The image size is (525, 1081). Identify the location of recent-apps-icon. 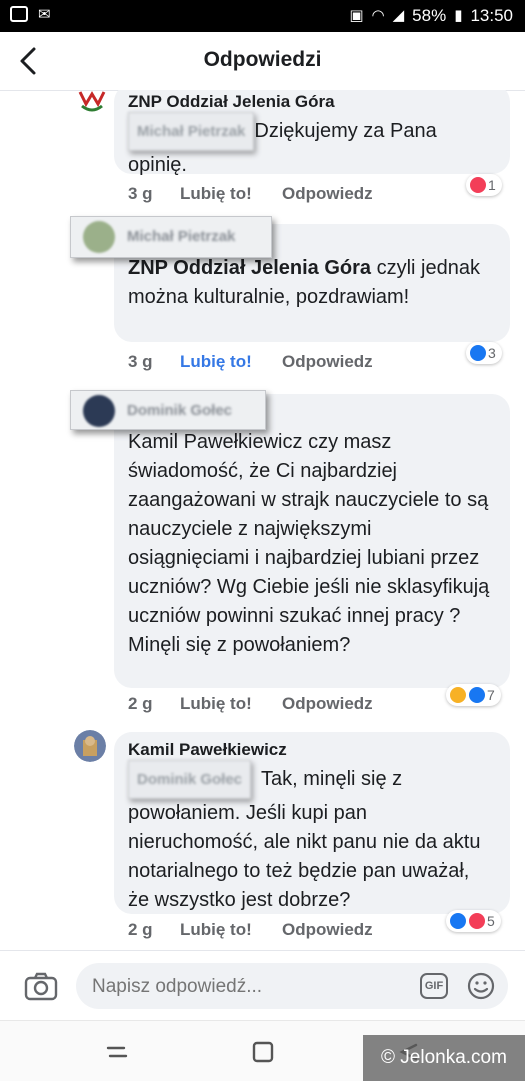
(117, 1052).